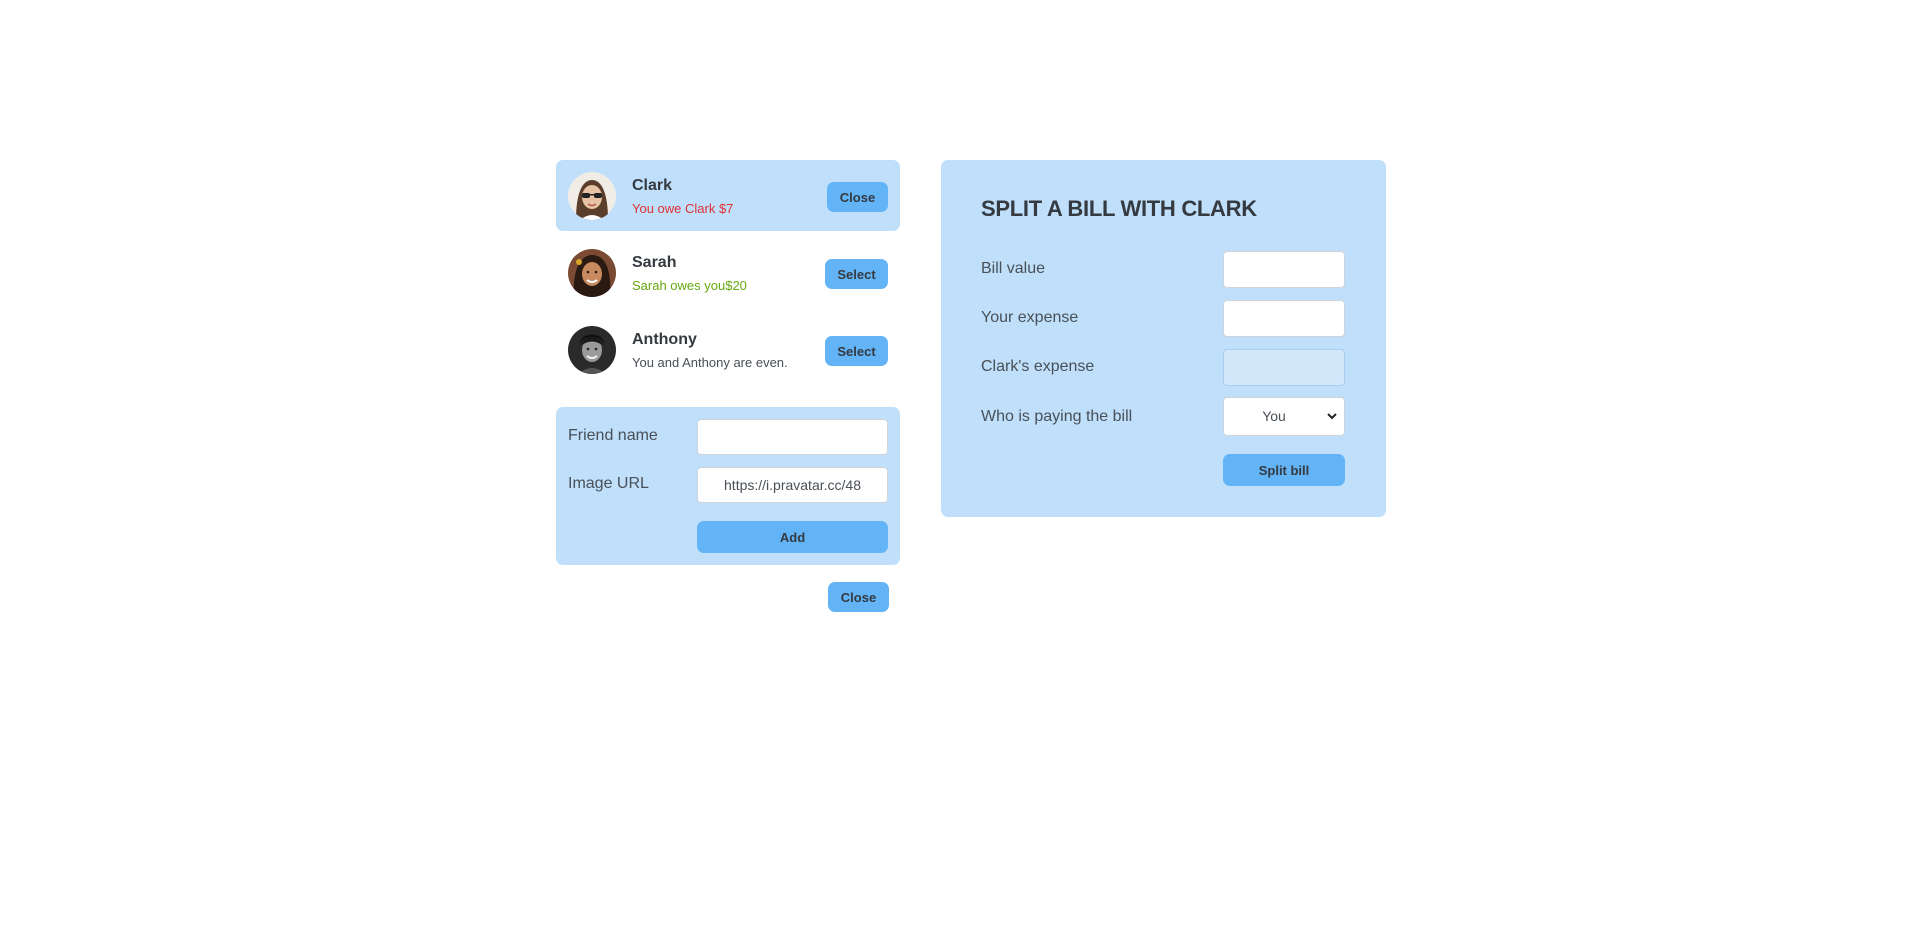 The height and width of the screenshot is (929, 1920). Describe the element at coordinates (683, 208) in the screenshot. I see `friend-balance: You owe Clark $7` at that location.